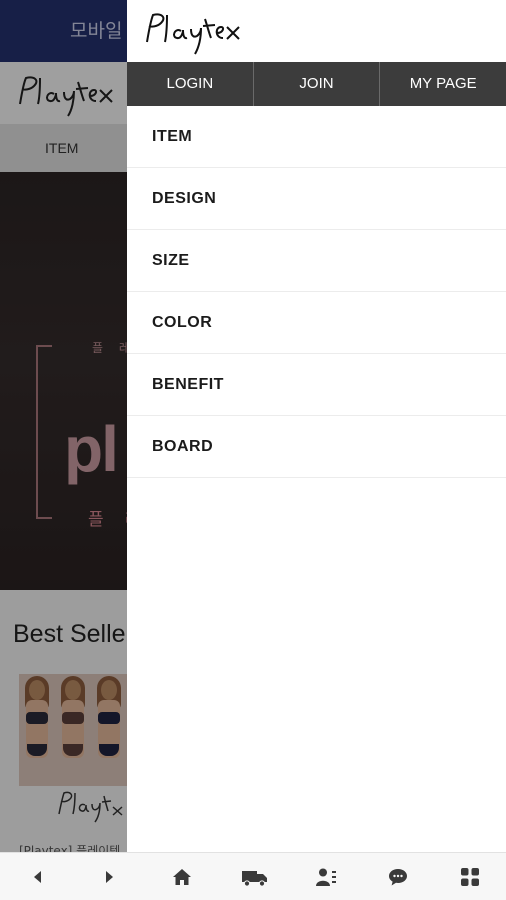 The width and height of the screenshot is (506, 900). What do you see at coordinates (326, 877) in the screenshot?
I see `user-list-icon` at bounding box center [326, 877].